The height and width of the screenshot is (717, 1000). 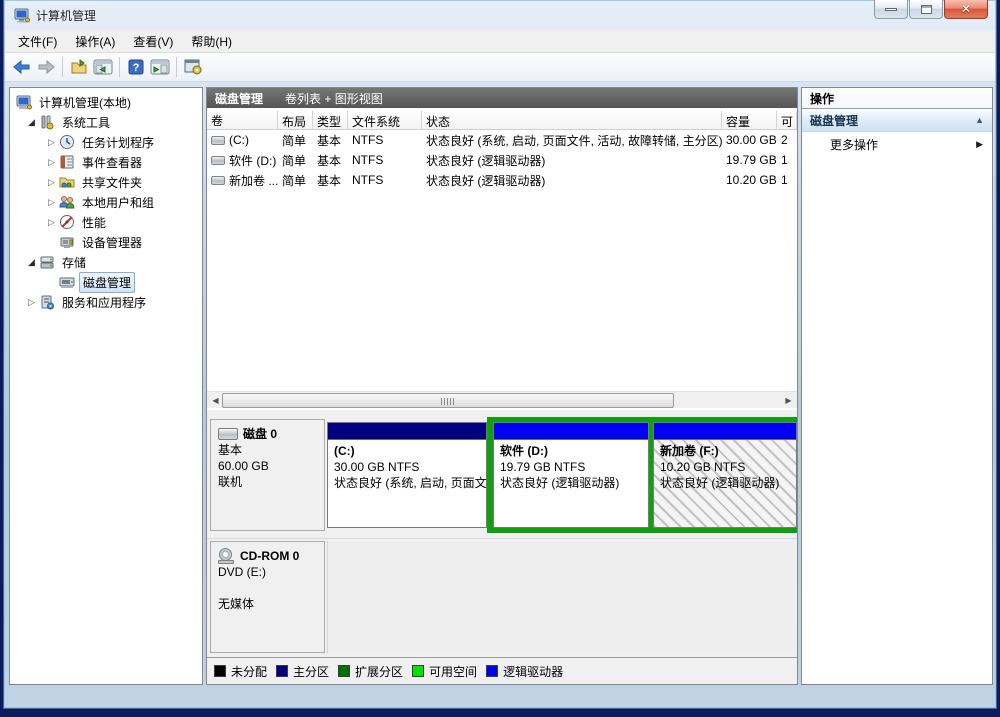 What do you see at coordinates (502, 98) in the screenshot?
I see `view-header: 磁盘管理 卷列表 + 图形视图` at bounding box center [502, 98].